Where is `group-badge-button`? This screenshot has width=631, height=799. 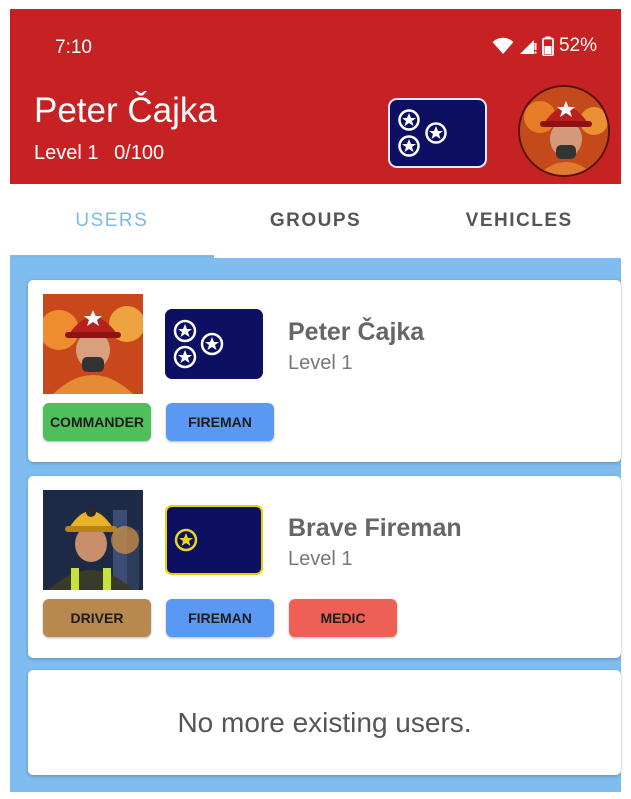
group-badge-button is located at coordinates (437, 133).